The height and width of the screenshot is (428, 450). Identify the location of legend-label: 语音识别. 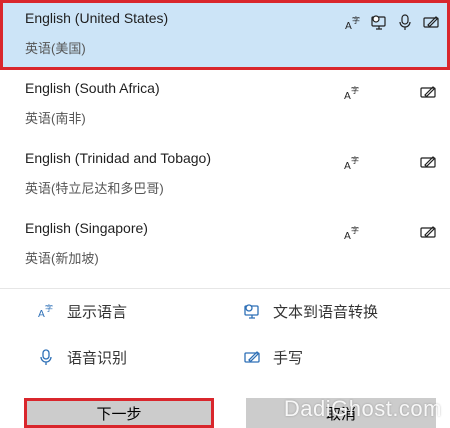
(97, 358).